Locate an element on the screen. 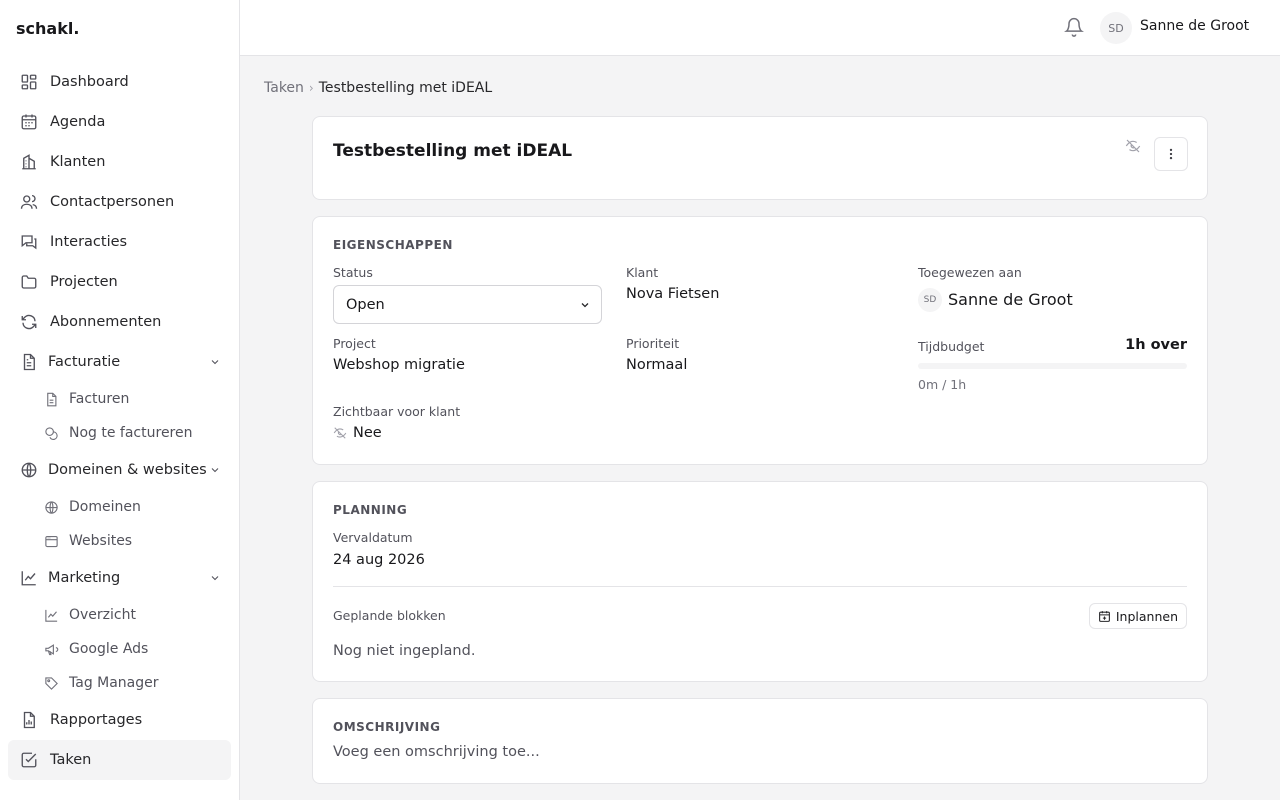  divider is located at coordinates (760, 586).